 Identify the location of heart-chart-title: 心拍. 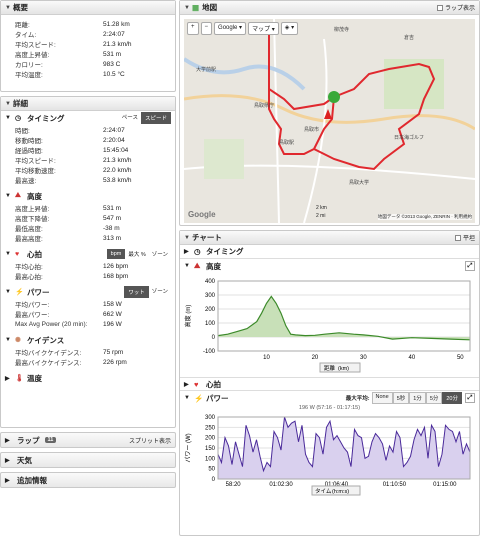
(213, 384).